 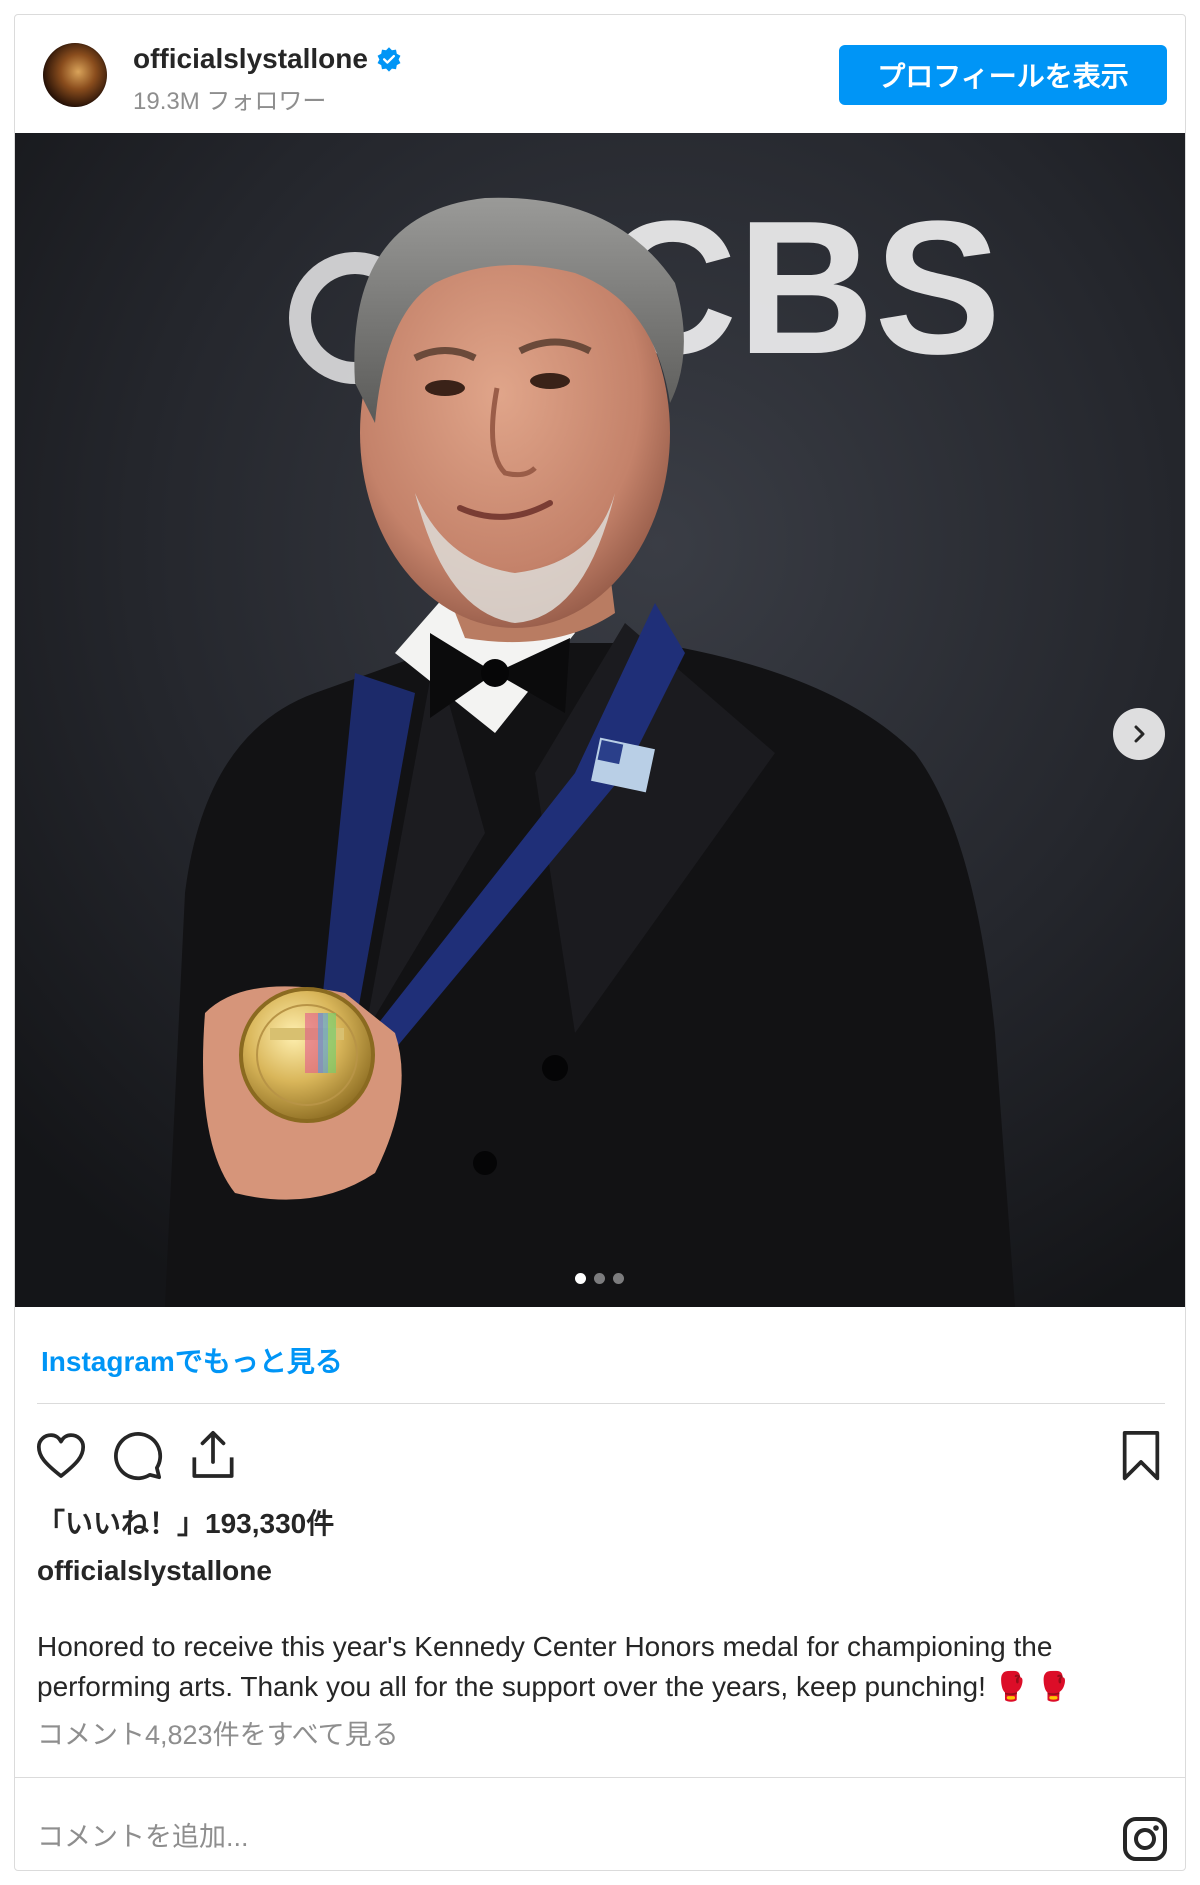 What do you see at coordinates (389, 59) in the screenshot?
I see `verified-badge-icon` at bounding box center [389, 59].